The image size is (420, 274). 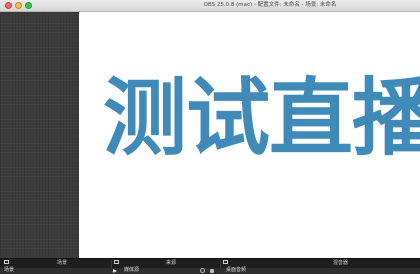 I want to click on source-list-item: 媒体源, so click(x=131, y=270).